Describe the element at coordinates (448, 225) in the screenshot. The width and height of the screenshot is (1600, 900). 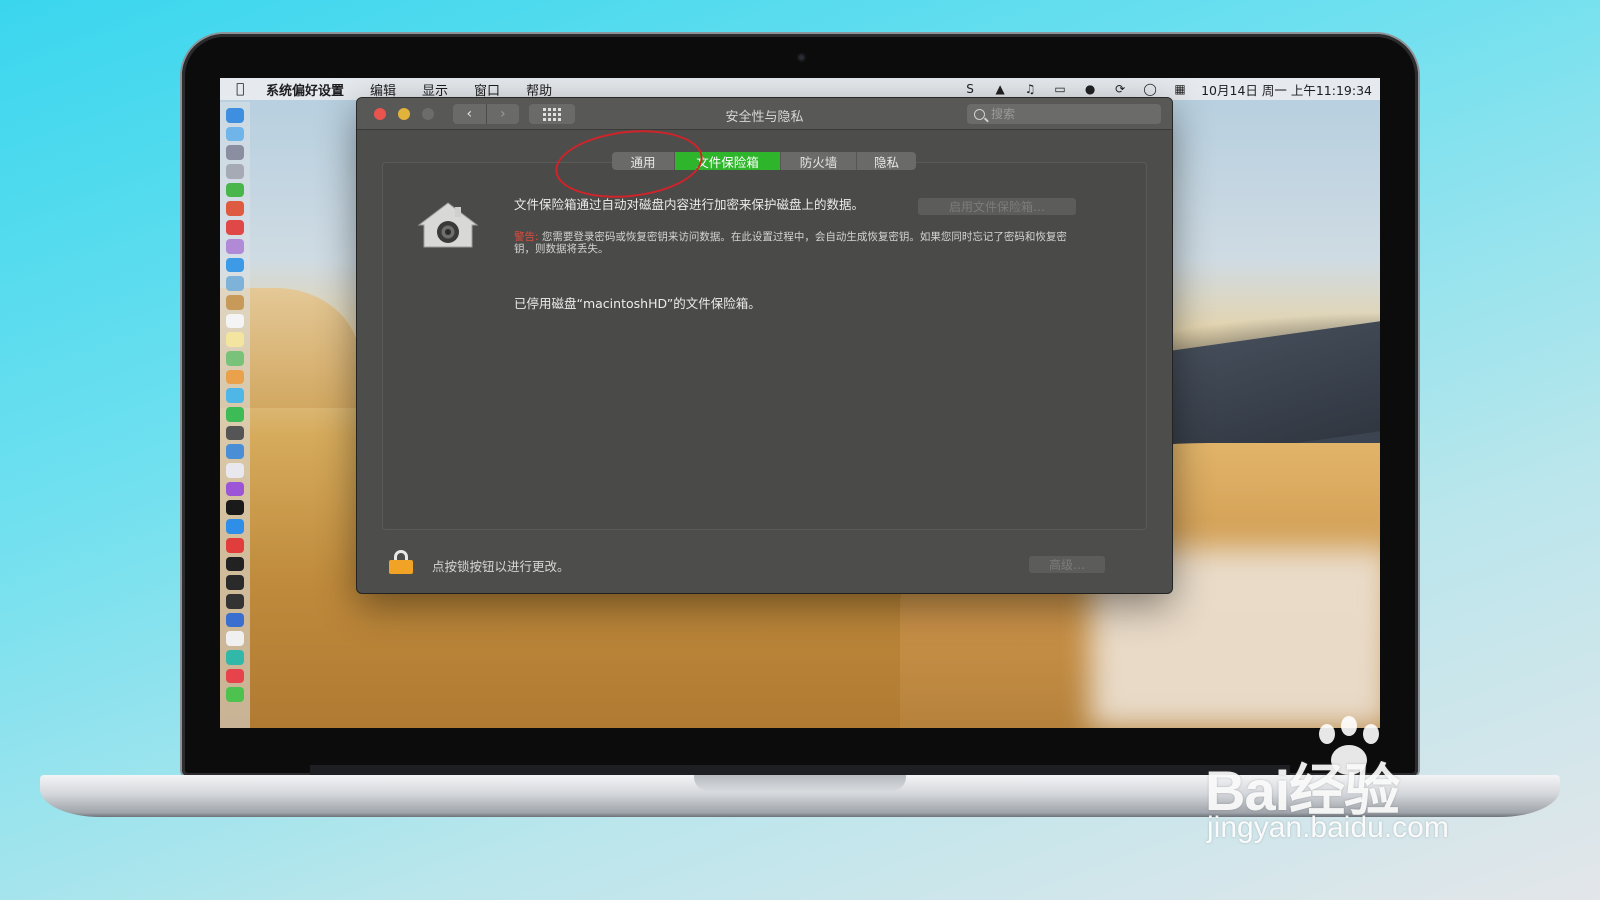
I see `filevault-house-icon` at that location.